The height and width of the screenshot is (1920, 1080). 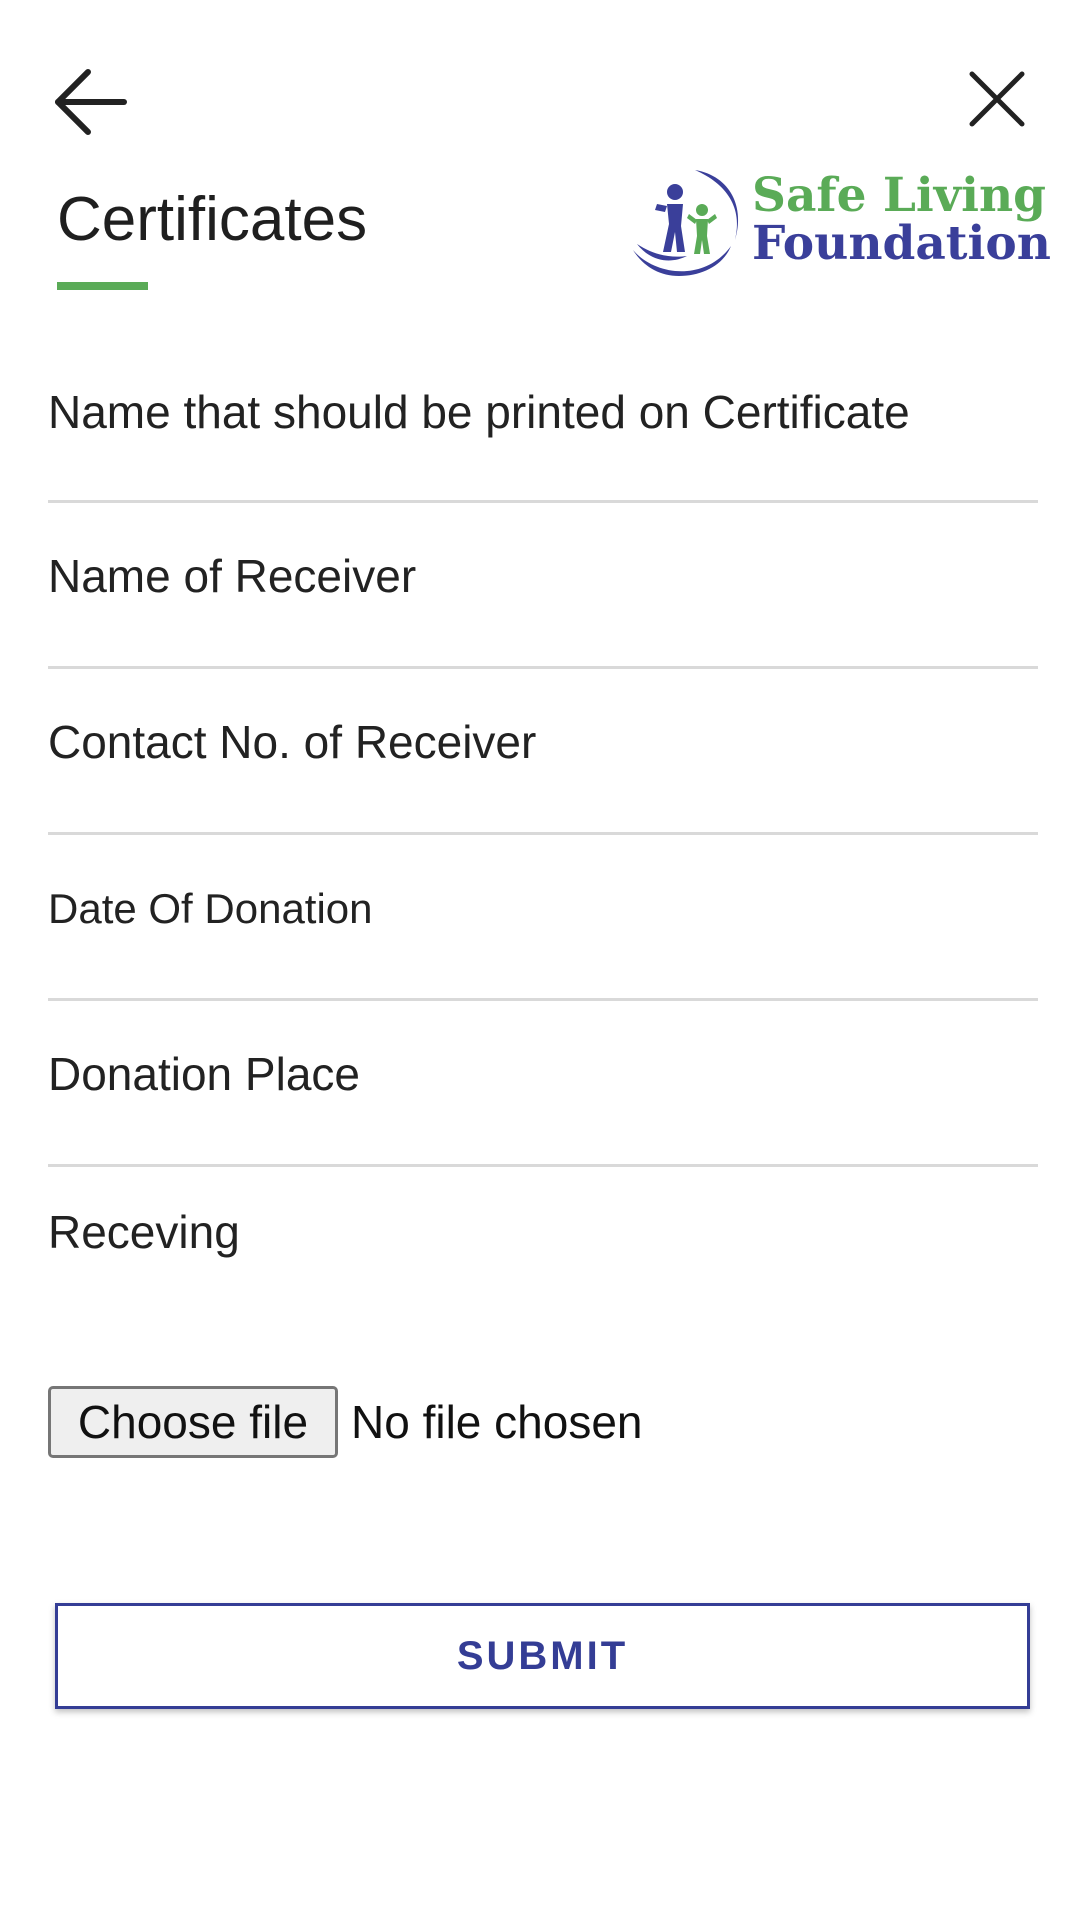 What do you see at coordinates (497, 1422) in the screenshot?
I see `file-status-text: No file chosen` at bounding box center [497, 1422].